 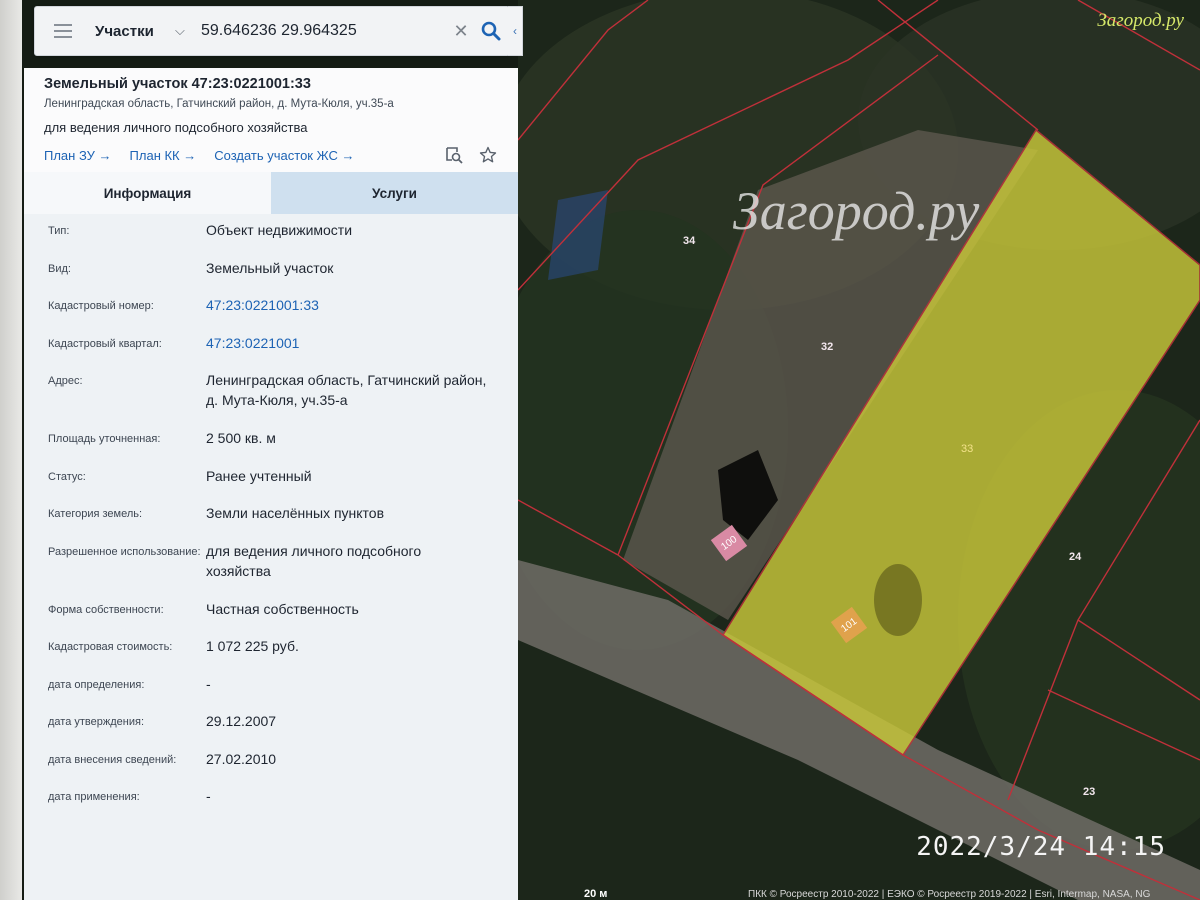 What do you see at coordinates (101, 306) in the screenshot?
I see `attribute-label: Кадастровый номер:` at bounding box center [101, 306].